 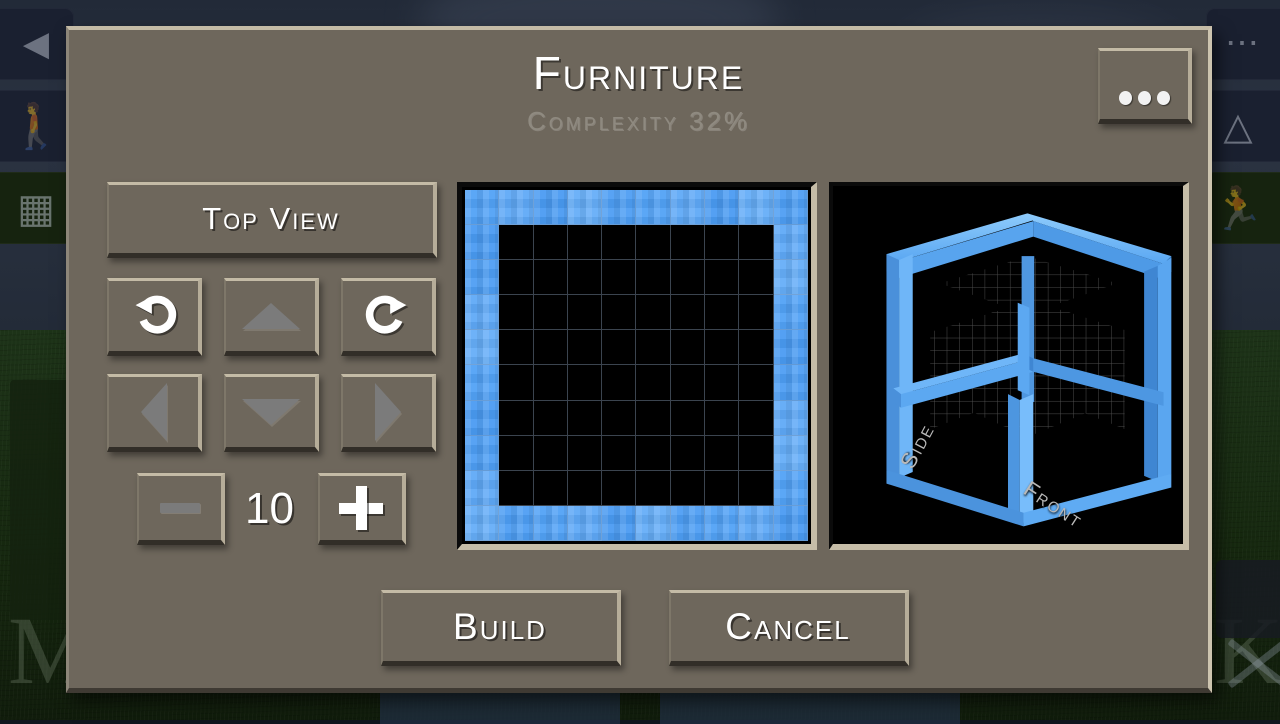 What do you see at coordinates (388, 317) in the screenshot?
I see `rotate-clockwise-button` at bounding box center [388, 317].